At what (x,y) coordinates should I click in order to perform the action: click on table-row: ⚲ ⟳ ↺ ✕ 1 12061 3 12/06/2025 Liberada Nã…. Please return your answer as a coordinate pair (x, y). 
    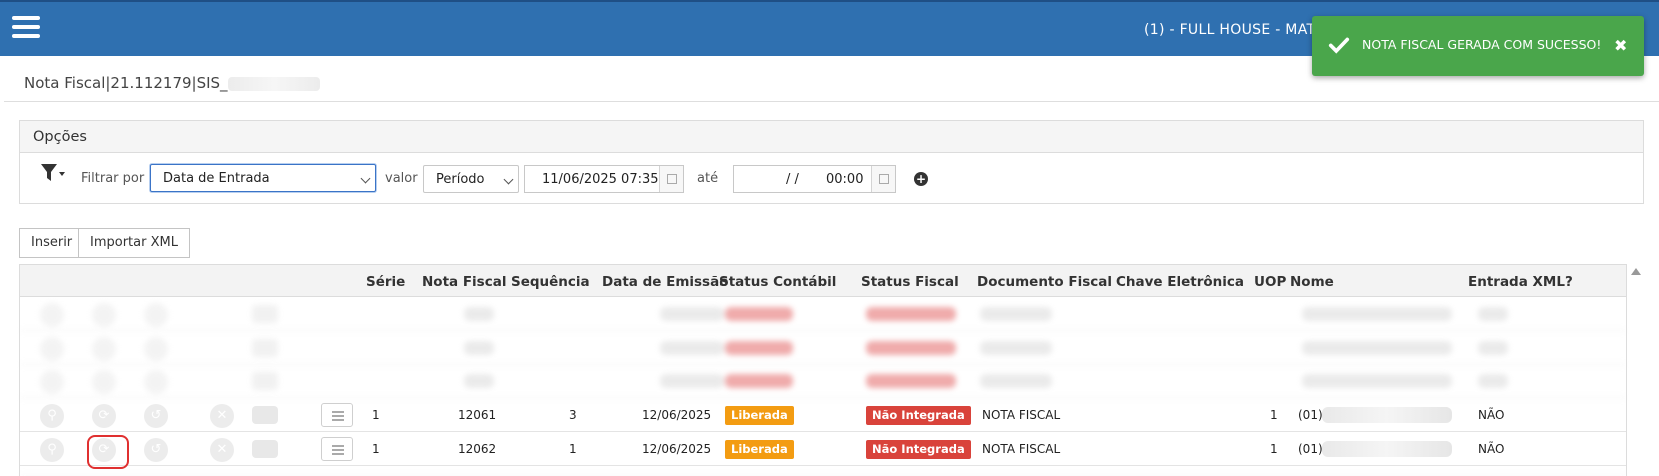
    Looking at the image, I should click on (823, 415).